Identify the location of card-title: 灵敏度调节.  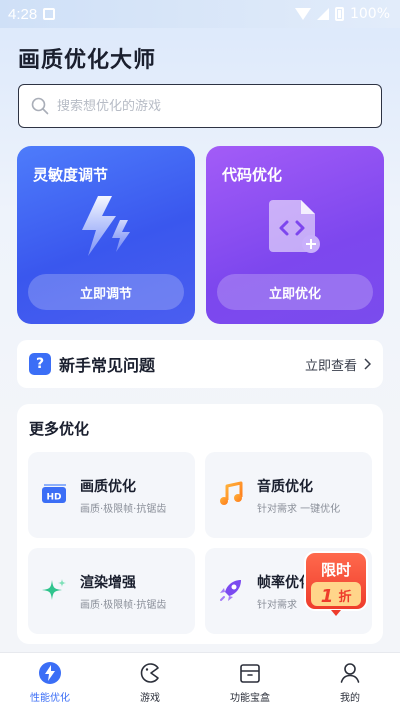
(71, 175).